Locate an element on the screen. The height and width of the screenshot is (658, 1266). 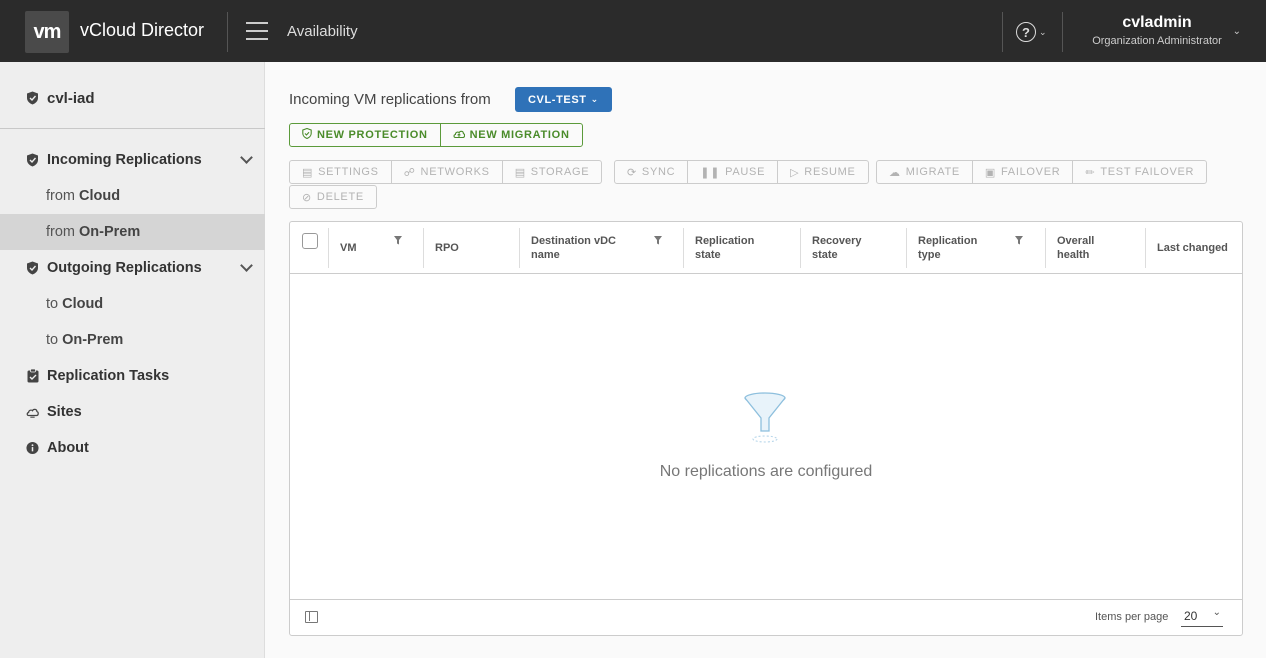
grid-footer: Items per page 20 ⌄ is located at coordinates (766, 617).